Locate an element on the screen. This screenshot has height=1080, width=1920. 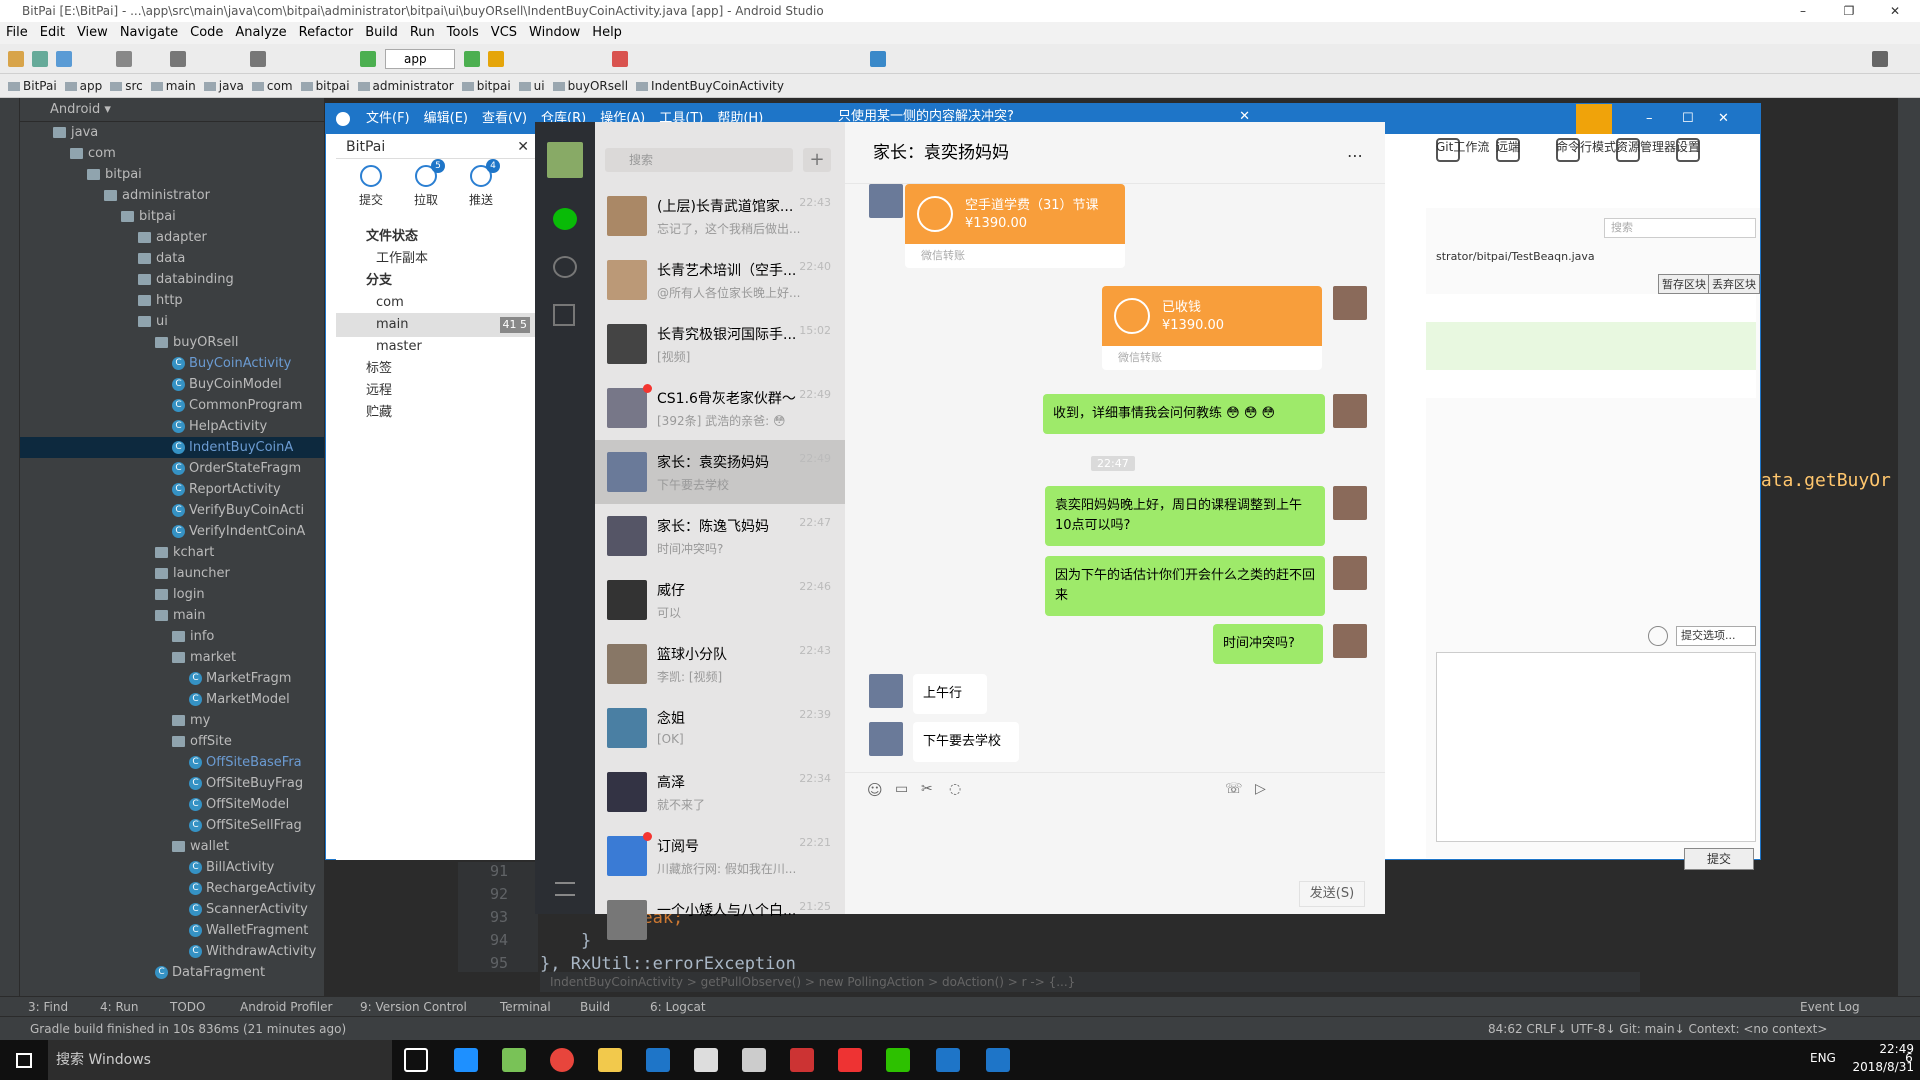
project-tree-item: C CommonProgram is located at coordinates (172, 405).